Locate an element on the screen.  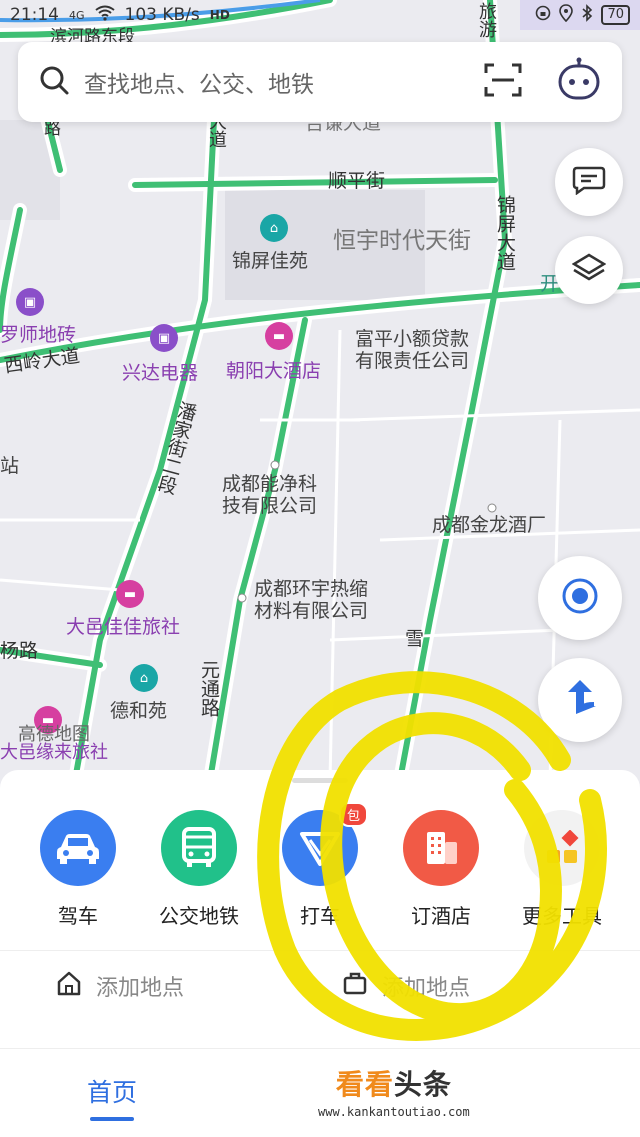
poi-label: 站 is located at coordinates (10, 466).